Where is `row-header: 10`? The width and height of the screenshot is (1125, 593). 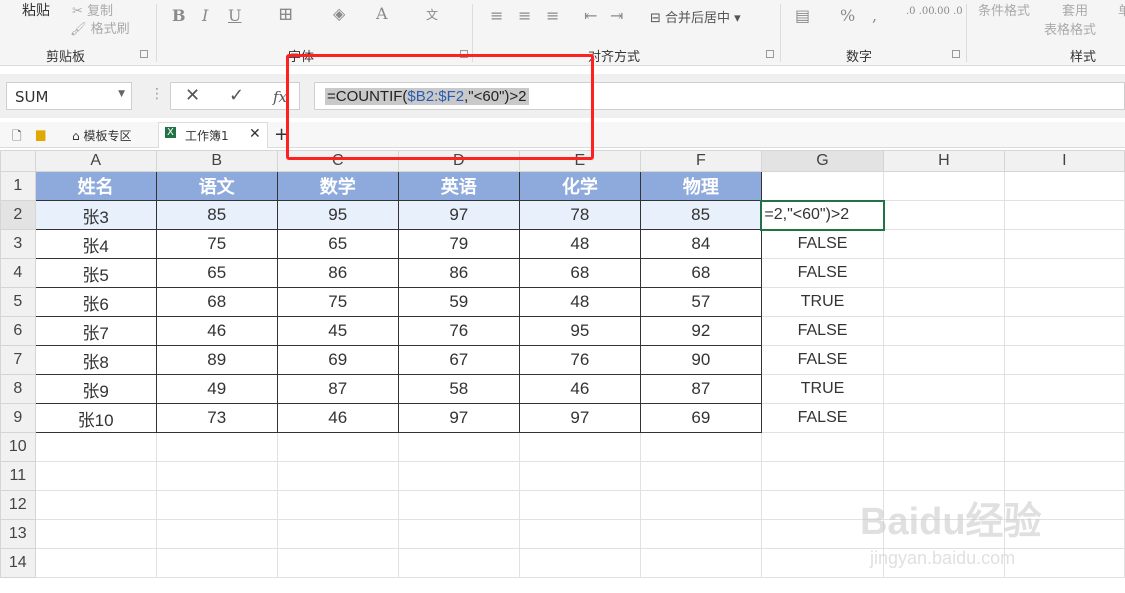 row-header: 10 is located at coordinates (18, 447).